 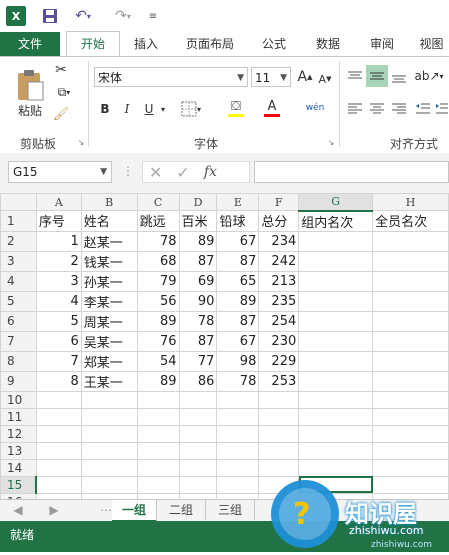 What do you see at coordinates (58, 281) in the screenshot?
I see `cell: 3` at bounding box center [58, 281].